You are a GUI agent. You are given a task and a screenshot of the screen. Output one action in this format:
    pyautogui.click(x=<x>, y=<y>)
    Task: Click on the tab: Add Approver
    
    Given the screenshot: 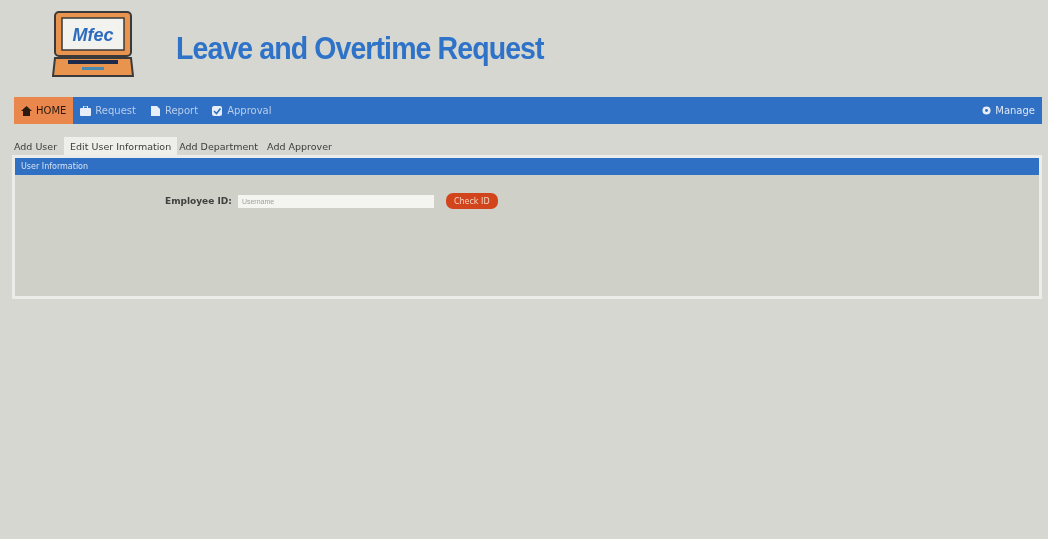 What is the action you would take?
    pyautogui.click(x=302, y=146)
    